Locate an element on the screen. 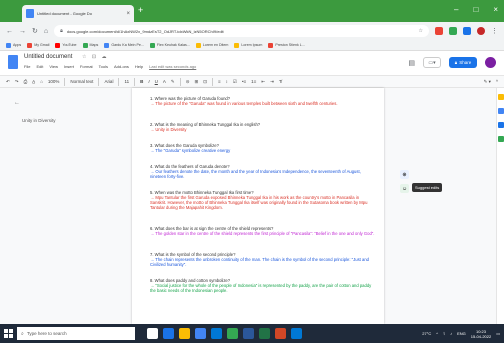 The width and height of the screenshot is (504, 343). docs-logo-icon is located at coordinates (13, 62).